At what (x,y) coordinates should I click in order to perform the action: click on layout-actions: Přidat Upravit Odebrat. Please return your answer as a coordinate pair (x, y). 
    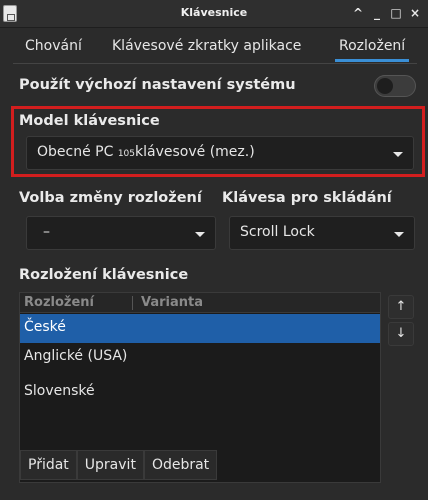
    Looking at the image, I should click on (119, 465).